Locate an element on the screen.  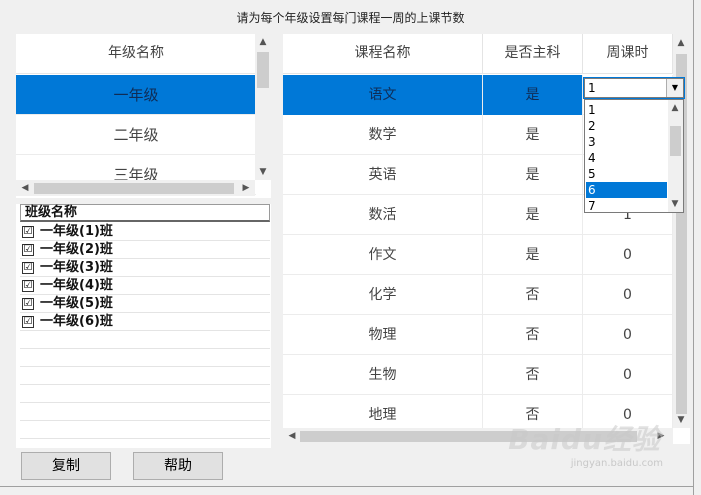
baidu-watermark-logo: Baidu经验 is located at coordinates (584, 439).